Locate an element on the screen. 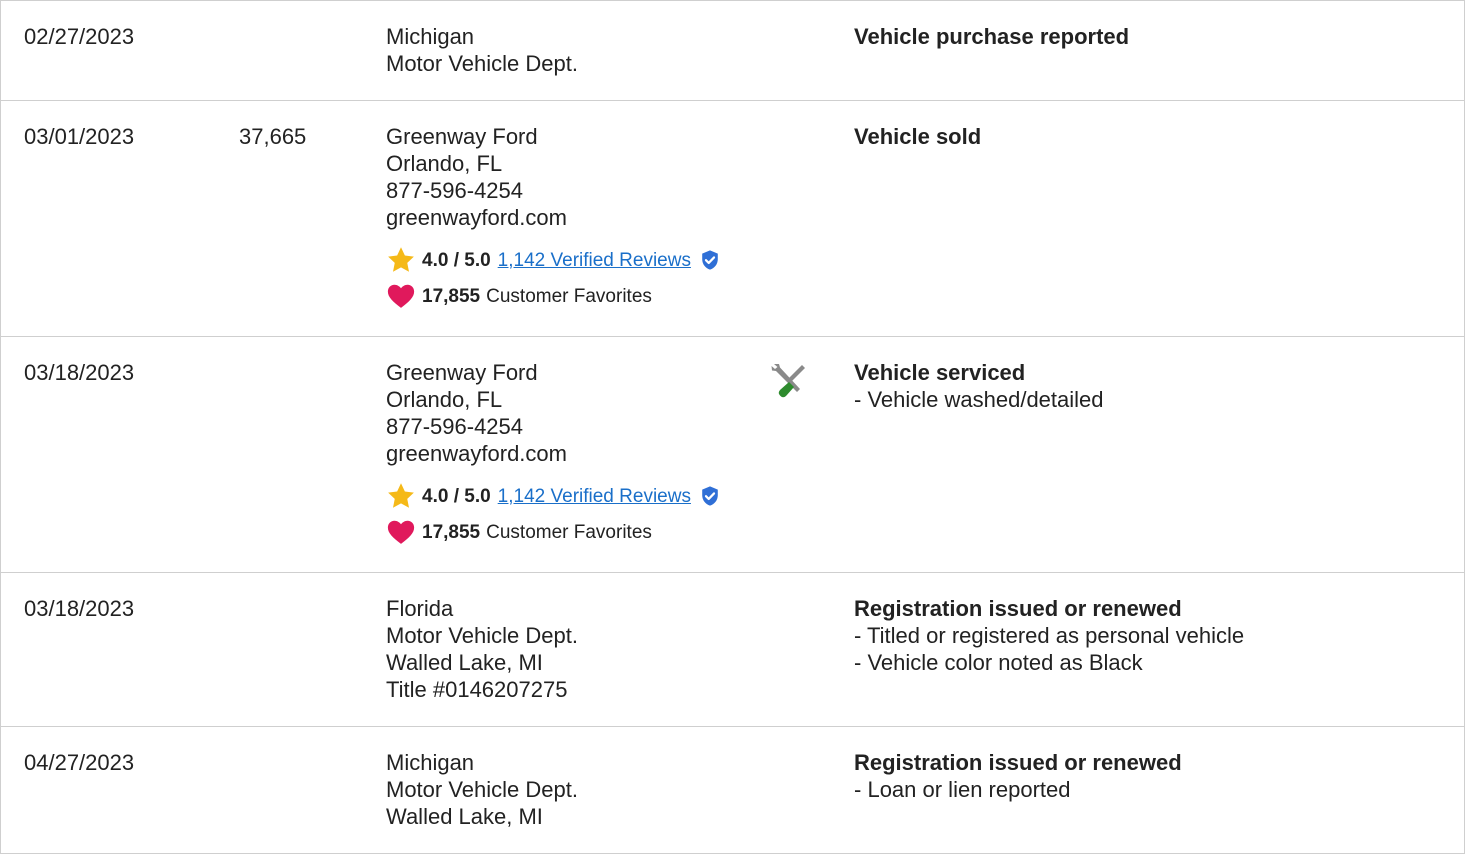 Image resolution: width=1465 pixels, height=855 pixels. event-title: Vehicle sold is located at coordinates (918, 136).